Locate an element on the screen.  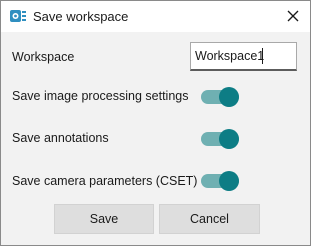
title-bar: Save workspace is located at coordinates (155, 16).